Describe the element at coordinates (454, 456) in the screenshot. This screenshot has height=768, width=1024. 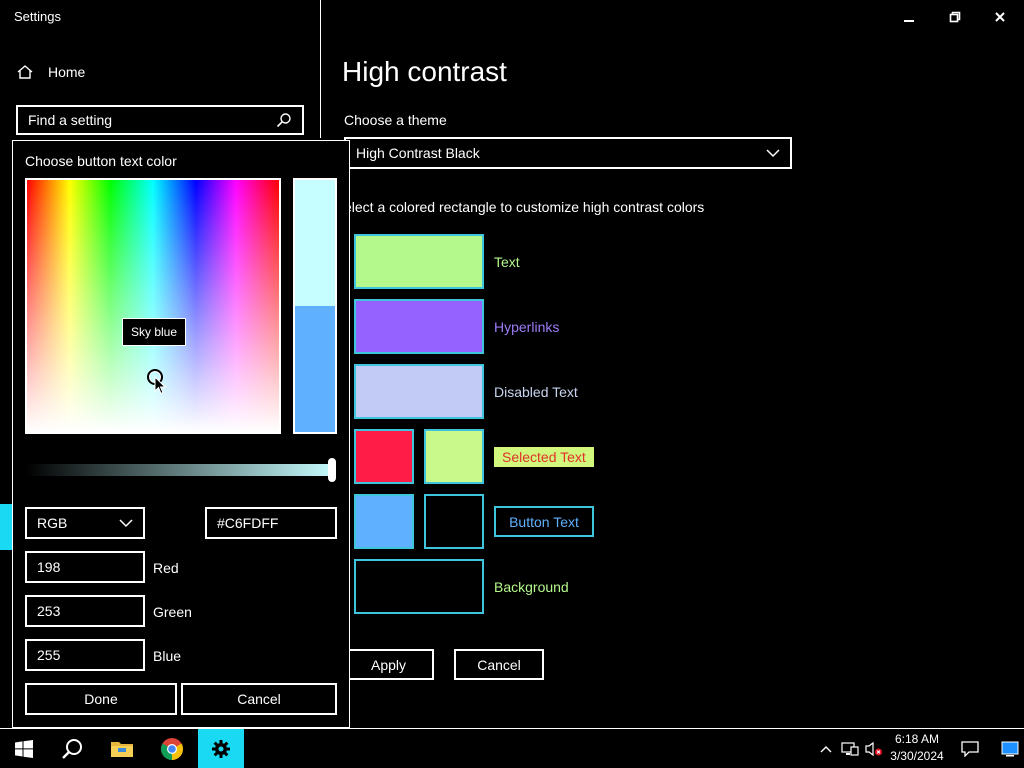
I see `selected-text-foreground-swatch` at that location.